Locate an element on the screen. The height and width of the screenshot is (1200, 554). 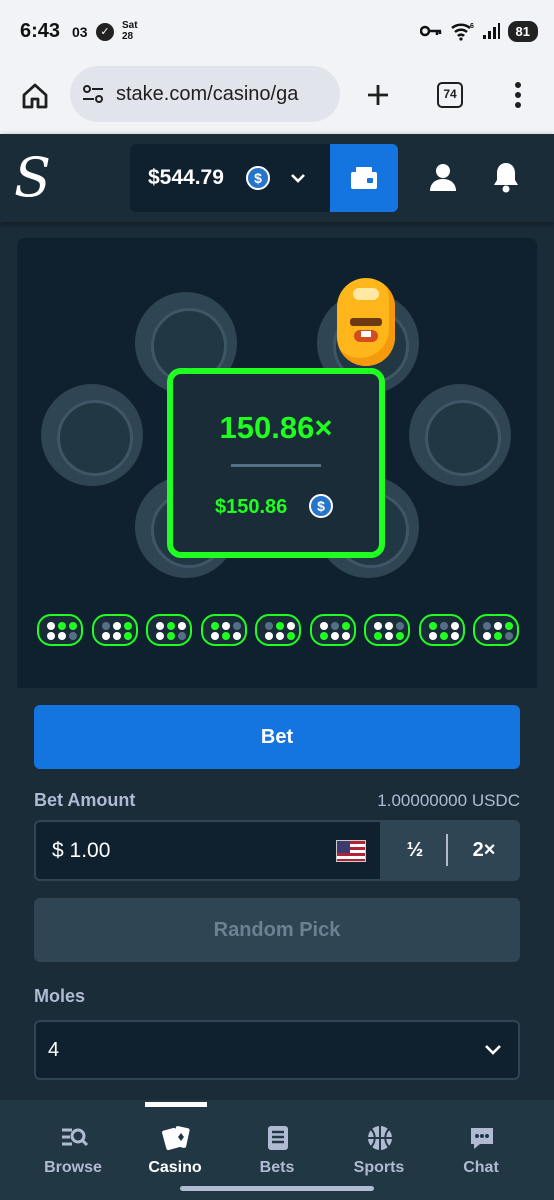
browser-toolbar: stake.com/casino/ga 74 is located at coordinates (277, 98).